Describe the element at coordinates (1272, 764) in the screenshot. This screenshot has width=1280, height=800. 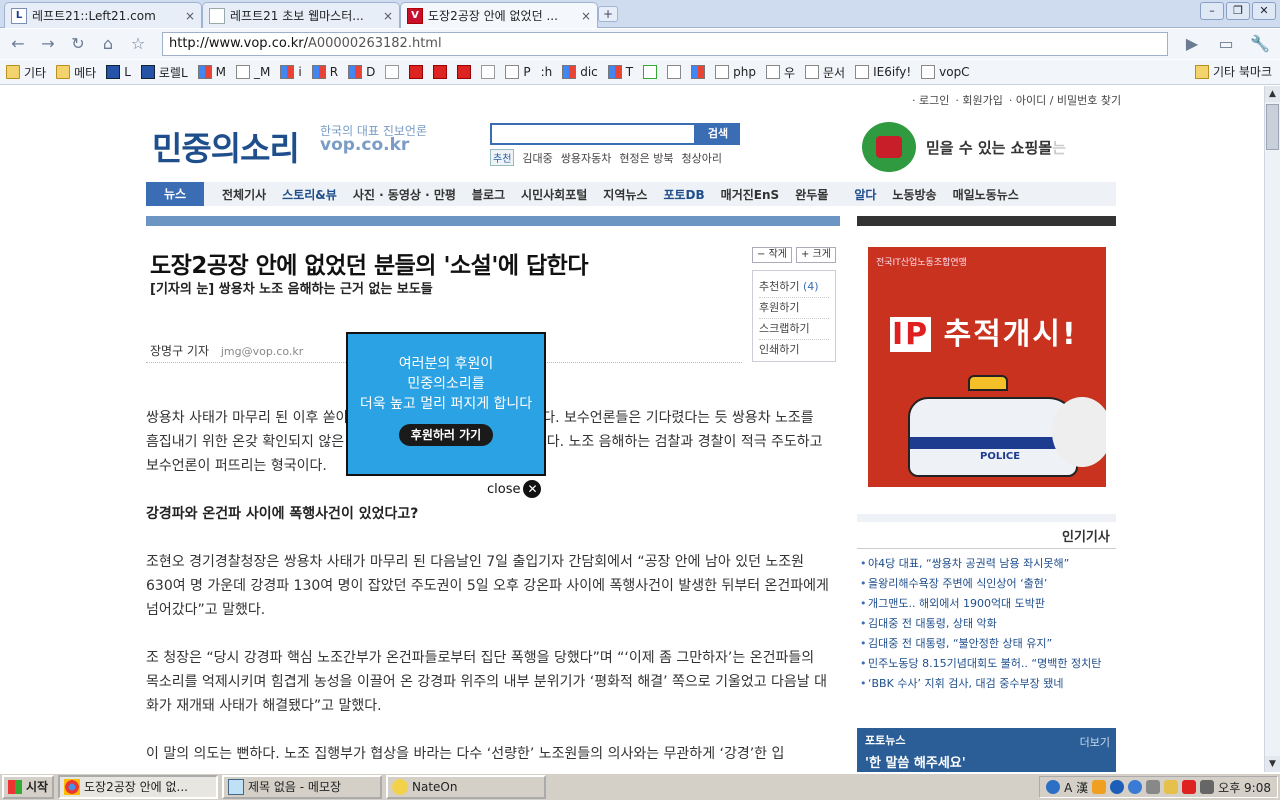
I see `scroll-down-icon: ▼` at that location.